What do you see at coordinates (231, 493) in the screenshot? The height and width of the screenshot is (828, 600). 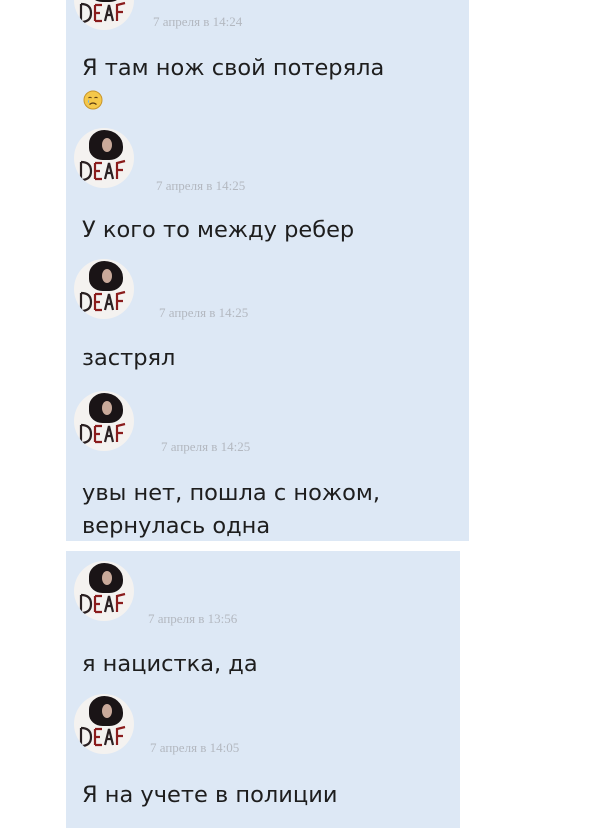 I see `message-text: увы нет, пошла с ножом,` at bounding box center [231, 493].